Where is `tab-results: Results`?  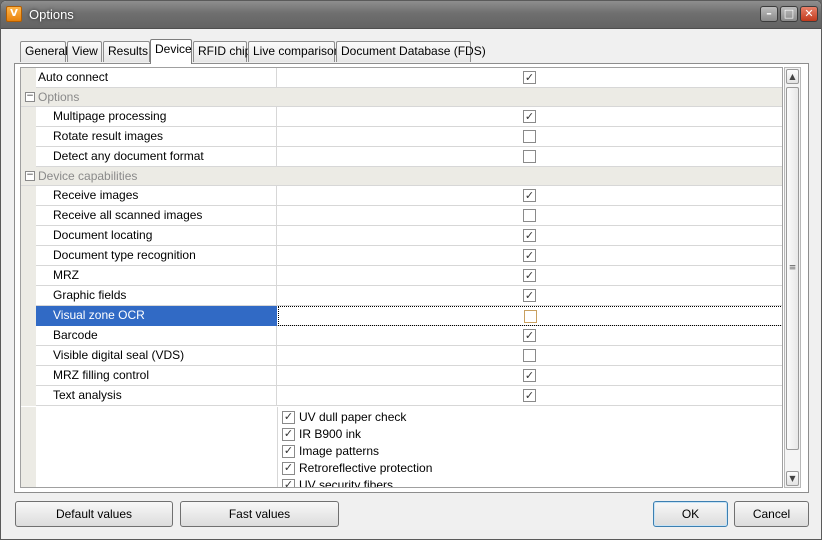 tab-results: Results is located at coordinates (126, 51).